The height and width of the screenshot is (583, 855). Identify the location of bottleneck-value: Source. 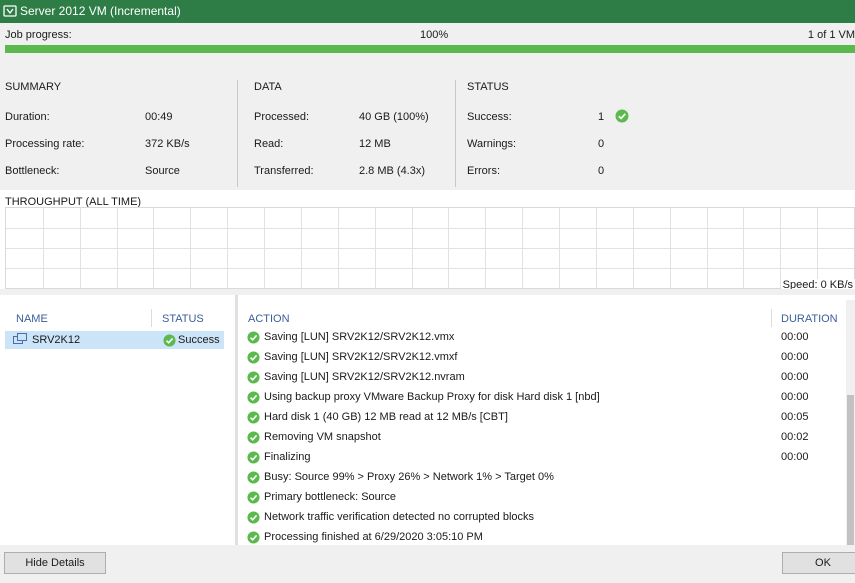
(162, 171).